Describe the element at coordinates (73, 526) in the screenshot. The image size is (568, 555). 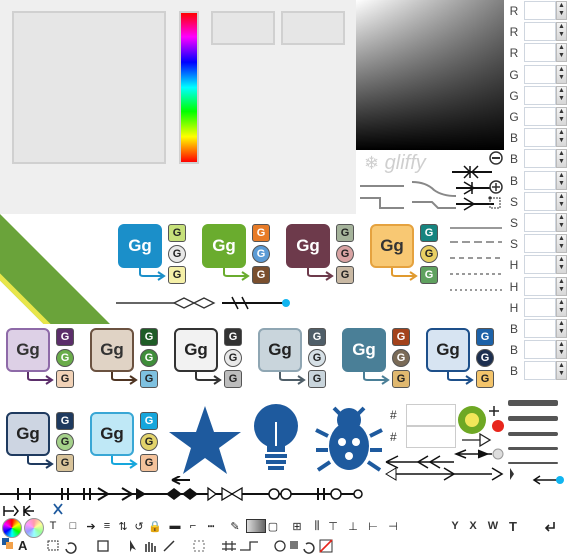
I see `rect-tool-icon: □` at that location.